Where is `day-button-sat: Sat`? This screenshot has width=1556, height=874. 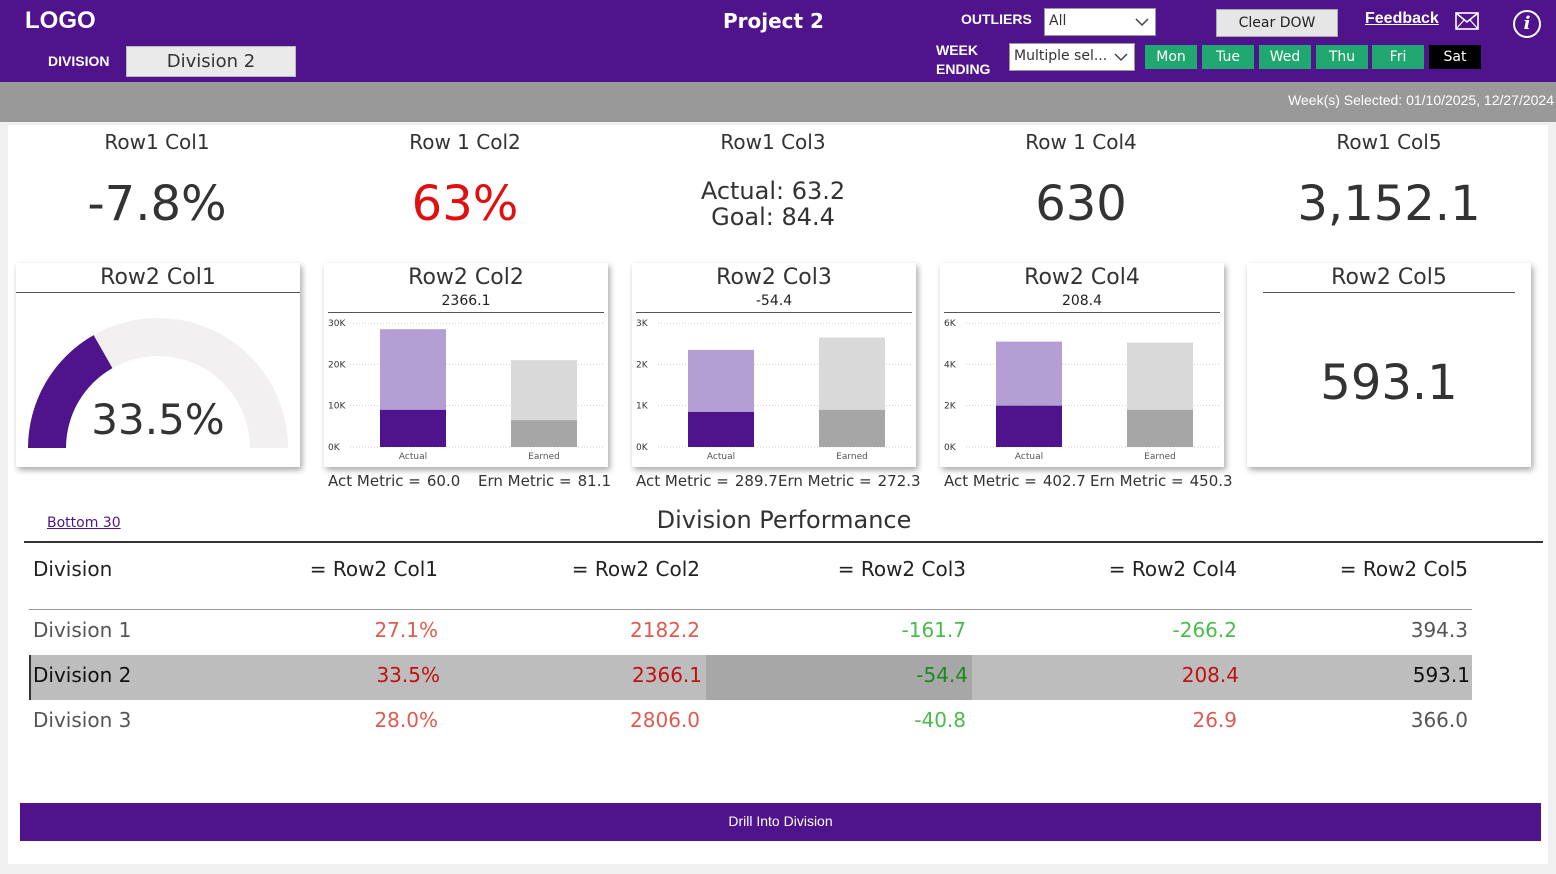
day-button-sat: Sat is located at coordinates (1455, 57).